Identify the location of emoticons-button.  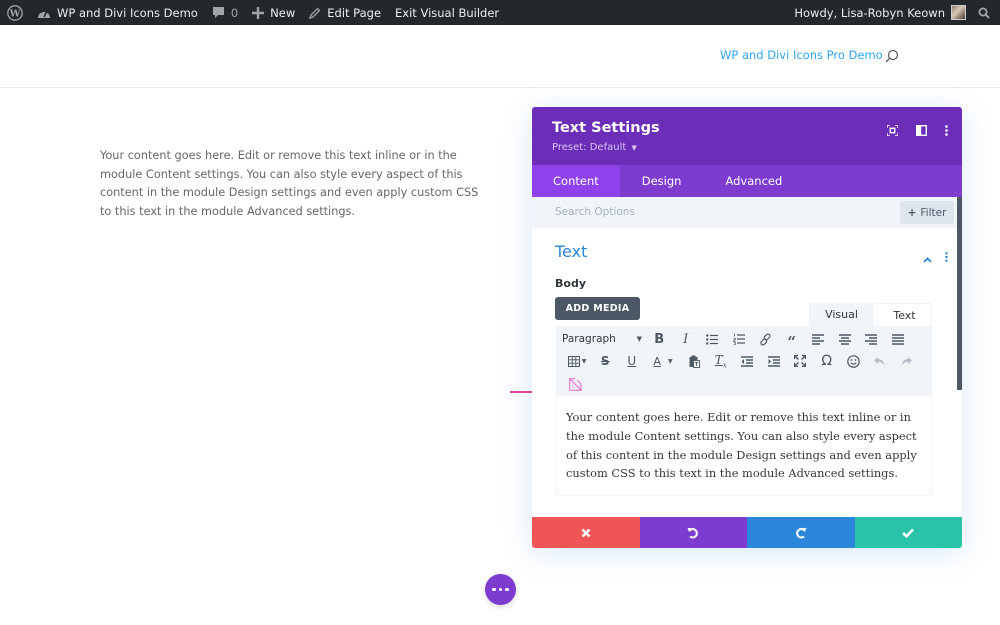
(853, 361).